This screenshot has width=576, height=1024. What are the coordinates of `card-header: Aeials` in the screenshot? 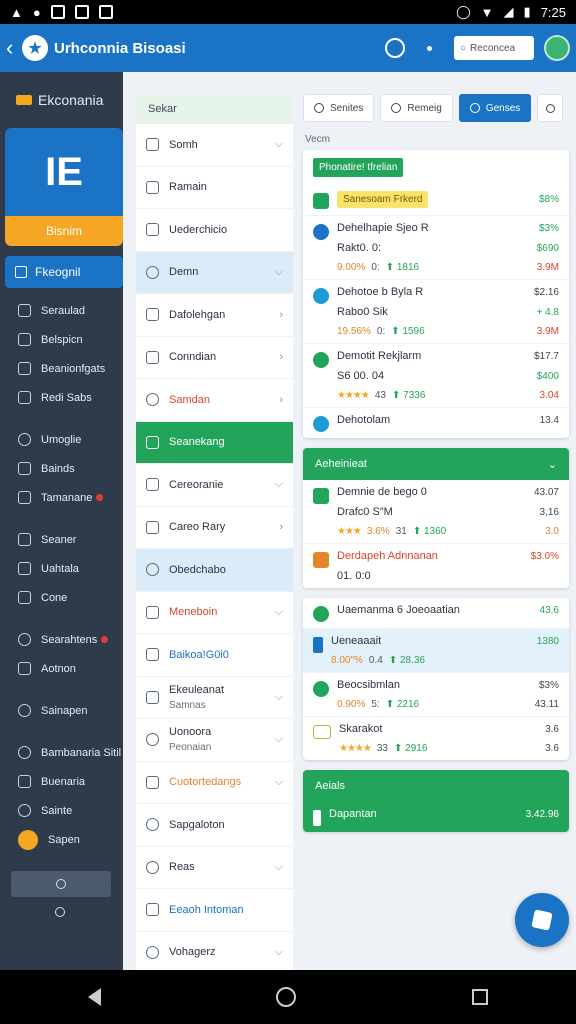 It's located at (436, 786).